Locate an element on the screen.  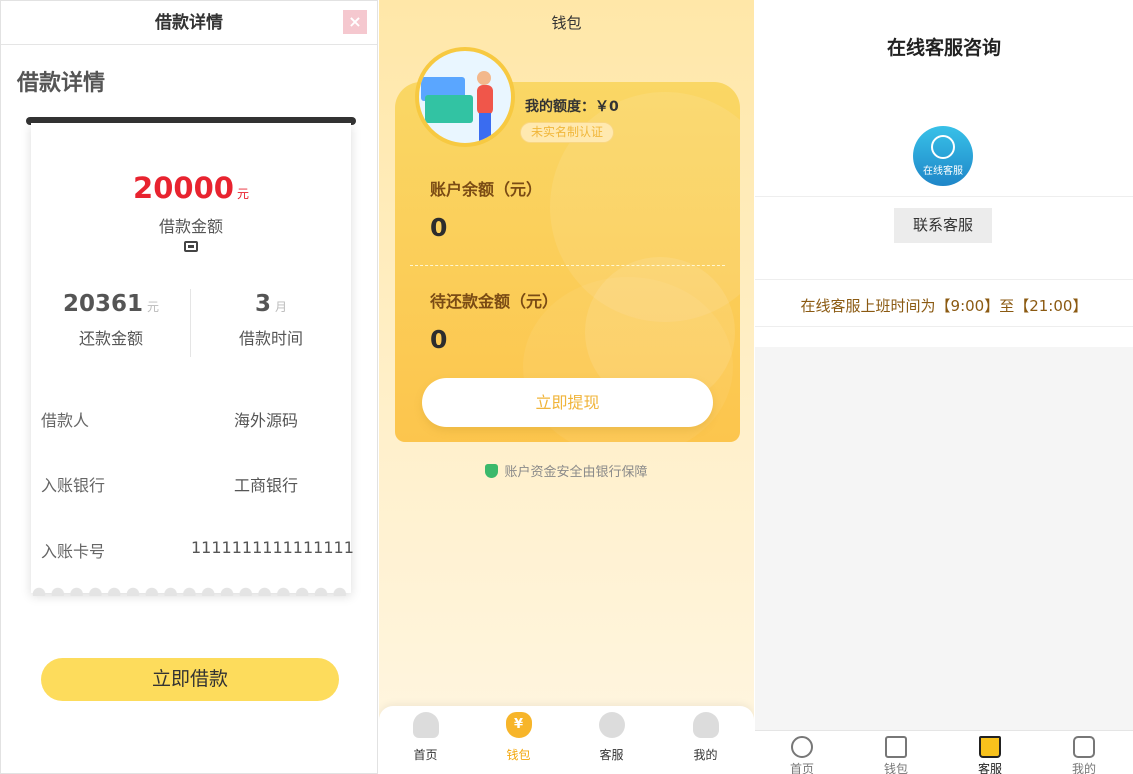
card-number-row: 入账卡号 1111111111111111 is located at coordinates (197, 550).